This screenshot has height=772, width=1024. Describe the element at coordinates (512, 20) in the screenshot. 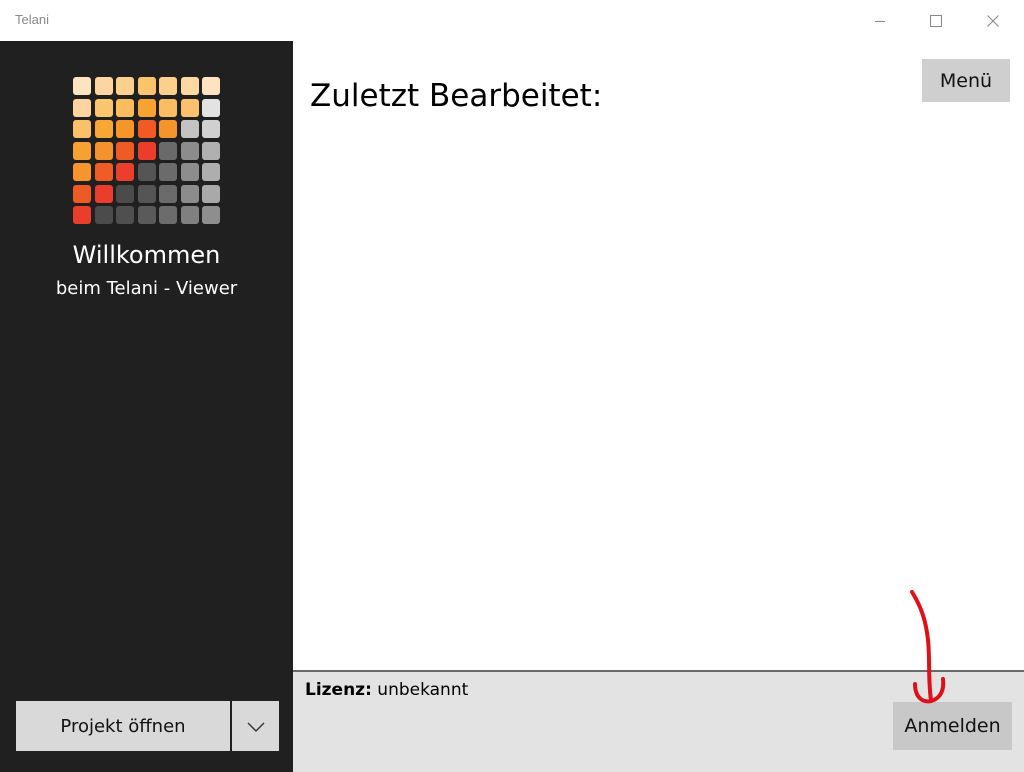

I see `title-bar: Telani` at that location.